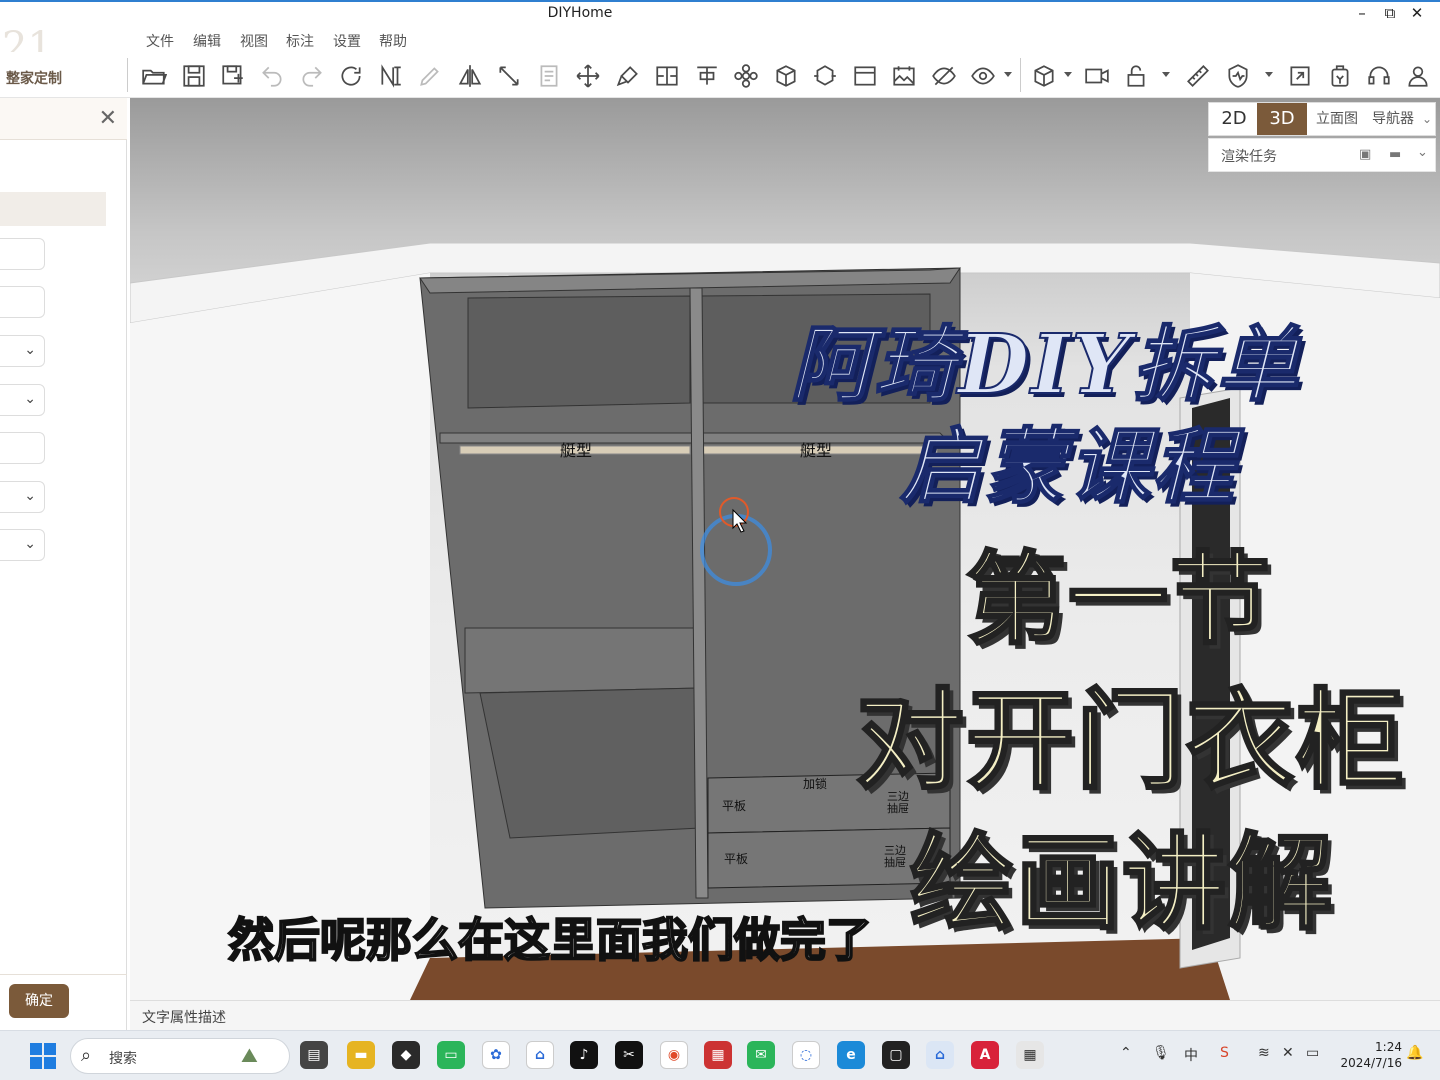 The height and width of the screenshot is (1080, 1440). I want to click on lock-label: 加锁, so click(815, 783).